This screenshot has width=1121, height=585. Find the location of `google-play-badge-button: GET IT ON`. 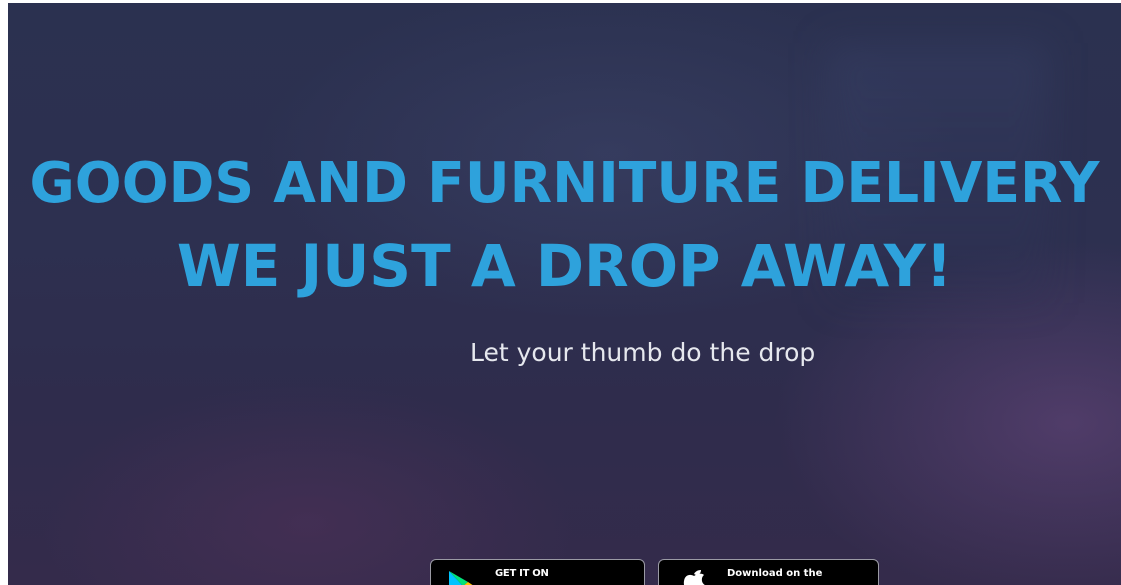

google-play-badge-button: GET IT ON is located at coordinates (537, 572).